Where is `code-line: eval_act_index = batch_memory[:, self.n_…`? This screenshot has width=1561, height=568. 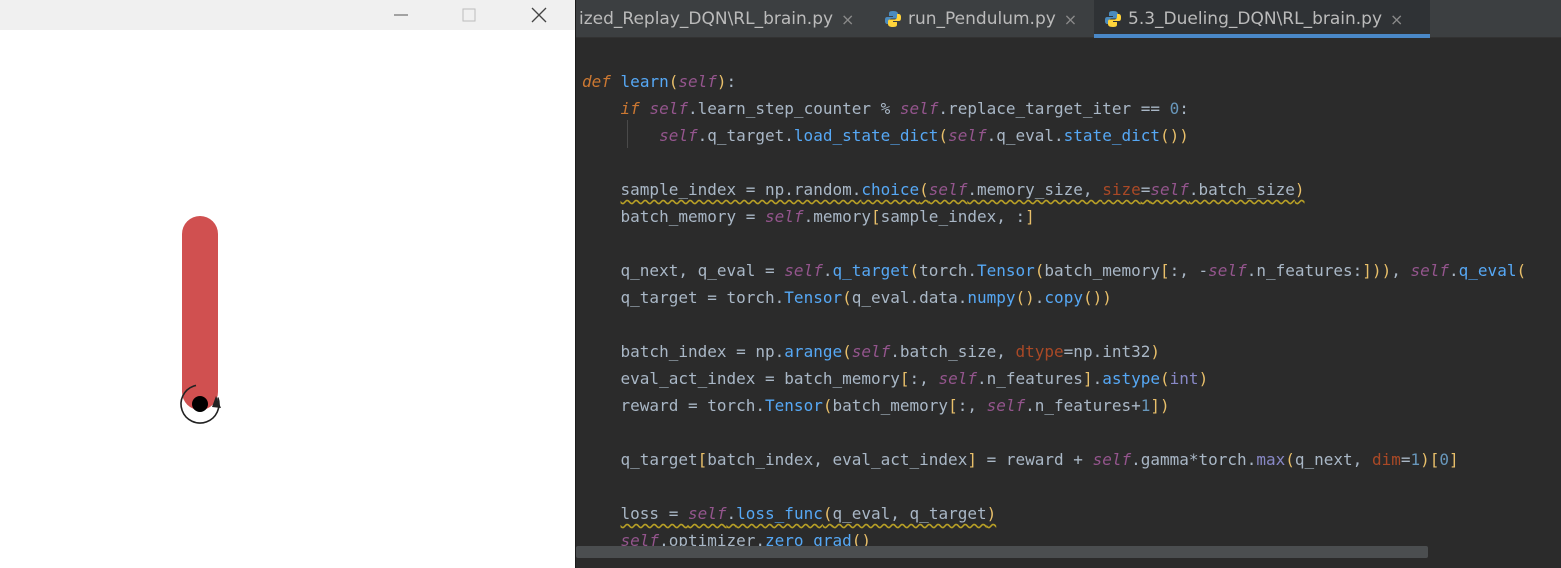
code-line: eval_act_index = batch_memory[:, self.n_… is located at coordinates (895, 378).